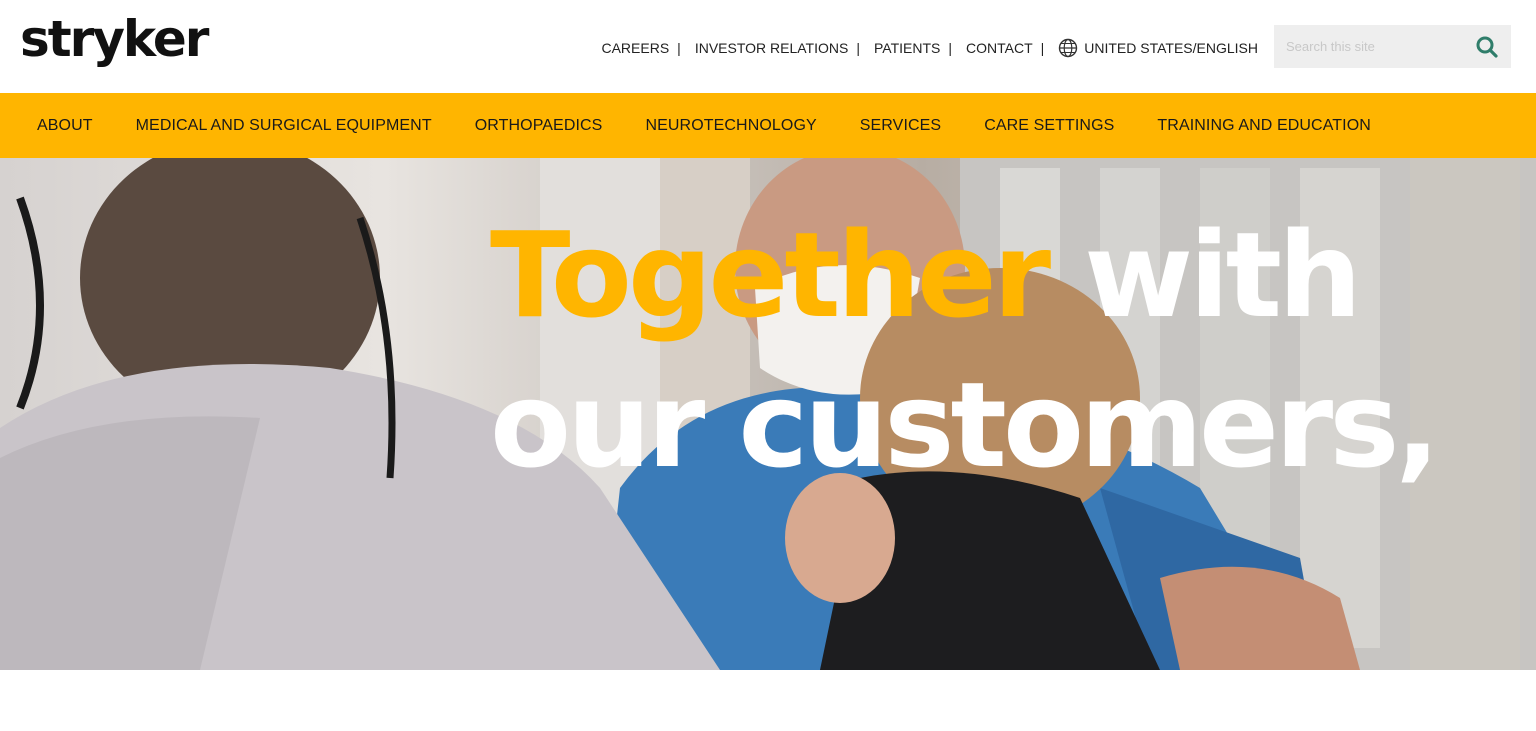  What do you see at coordinates (999, 48) in the screenshot?
I see `contact-link: CONTACT` at bounding box center [999, 48].